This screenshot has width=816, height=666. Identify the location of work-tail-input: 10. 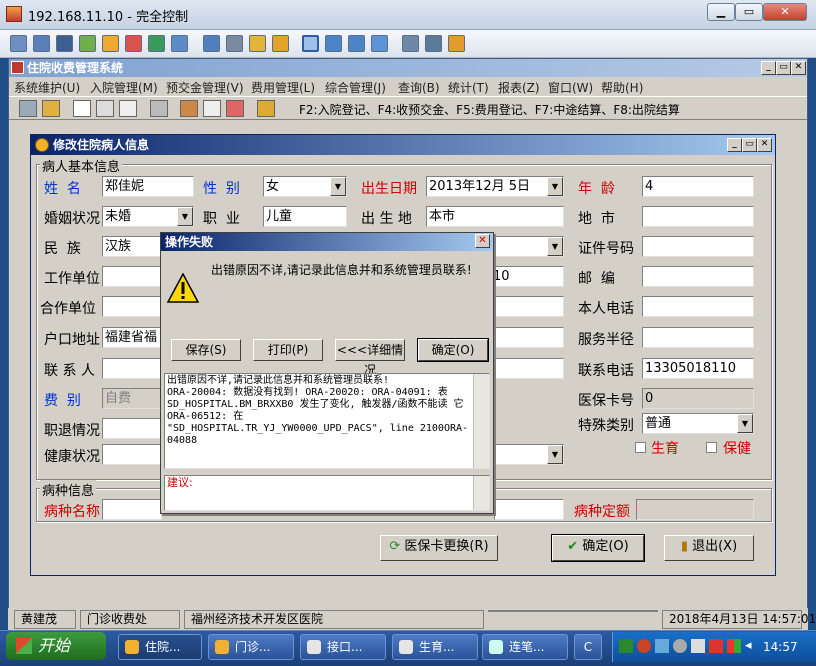
(527, 276).